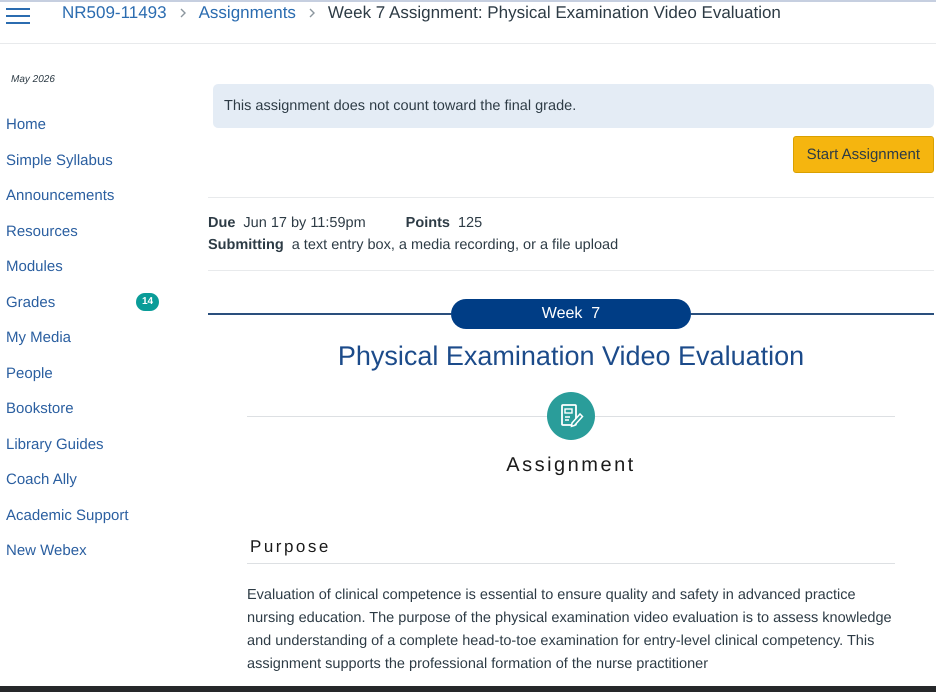 The height and width of the screenshot is (692, 936). I want to click on nav-link: Academic Support, so click(71, 515).